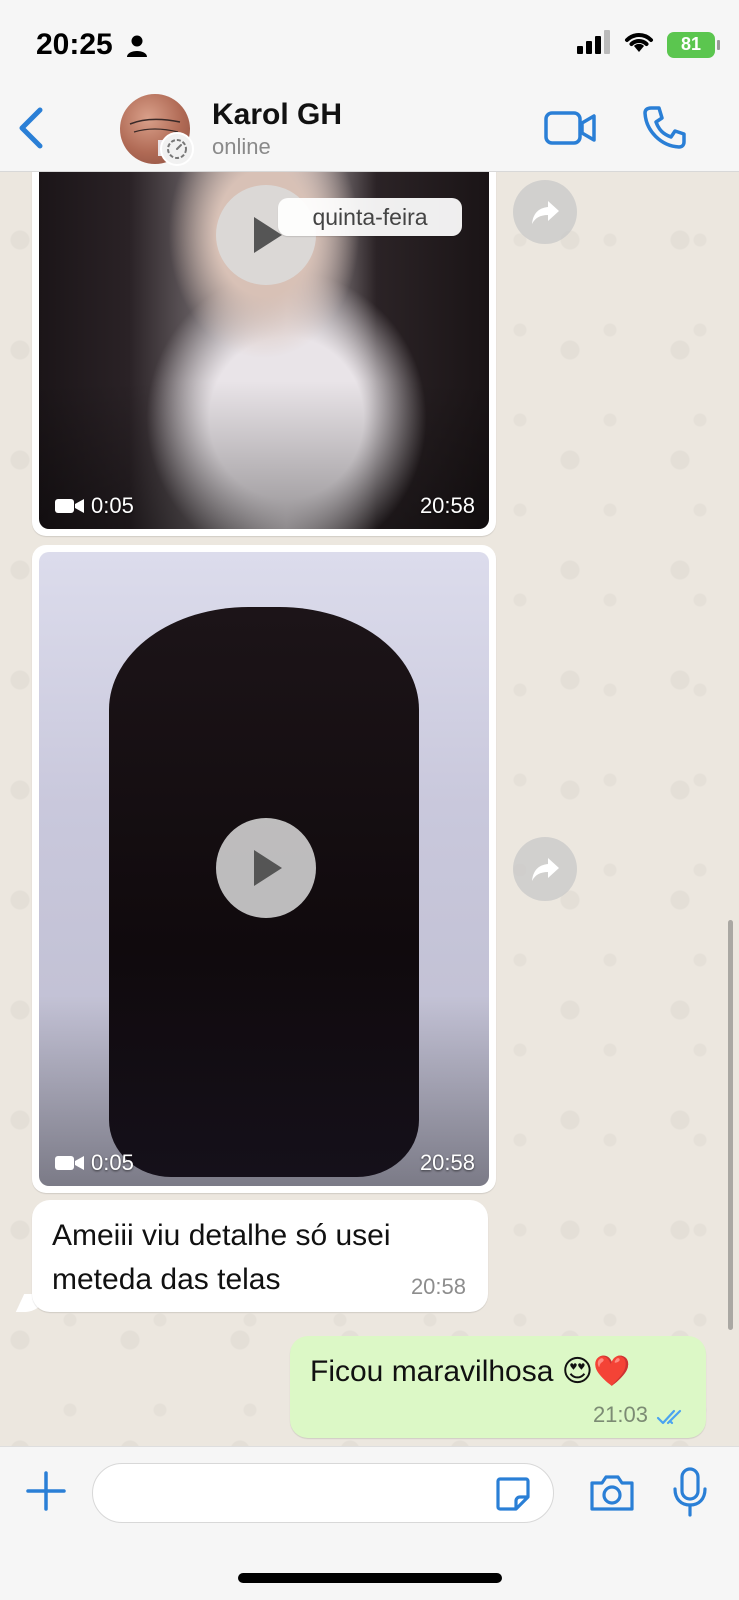 The width and height of the screenshot is (739, 1600). I want to click on video-call-button, so click(570, 128).